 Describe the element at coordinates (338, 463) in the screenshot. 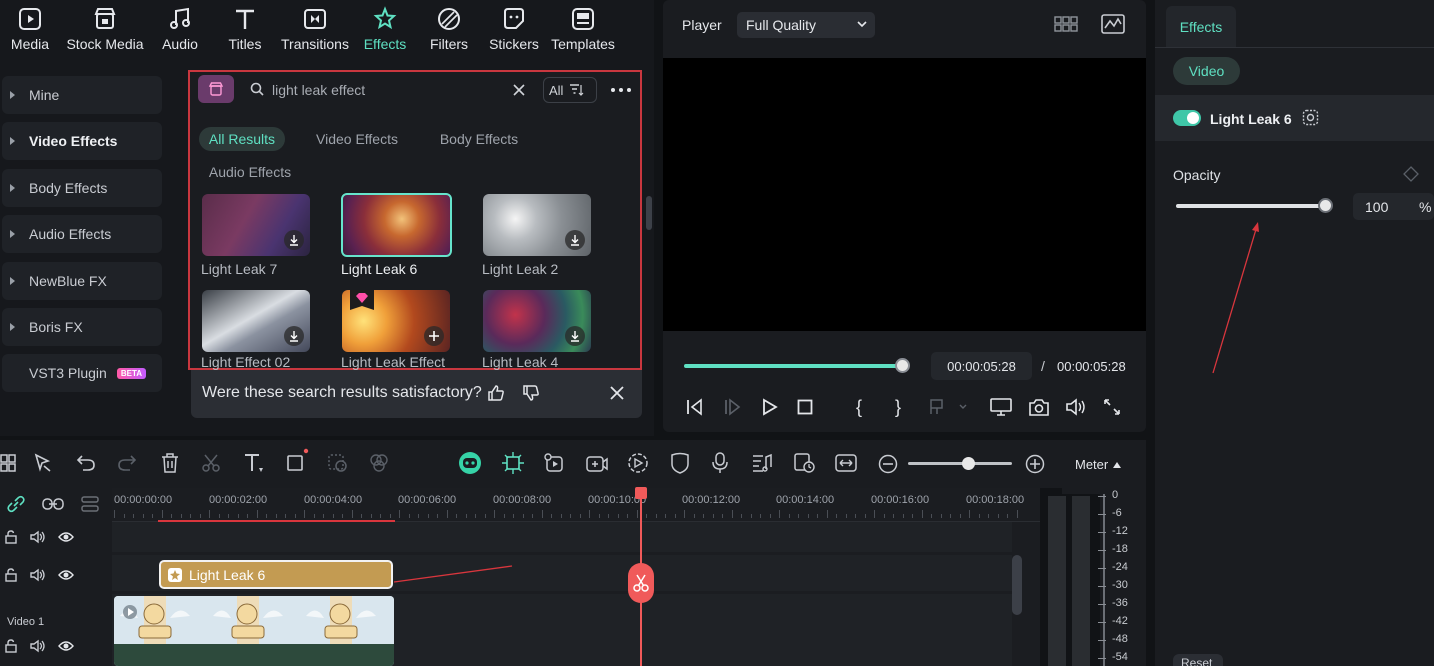

I see `color-match-icon` at that location.